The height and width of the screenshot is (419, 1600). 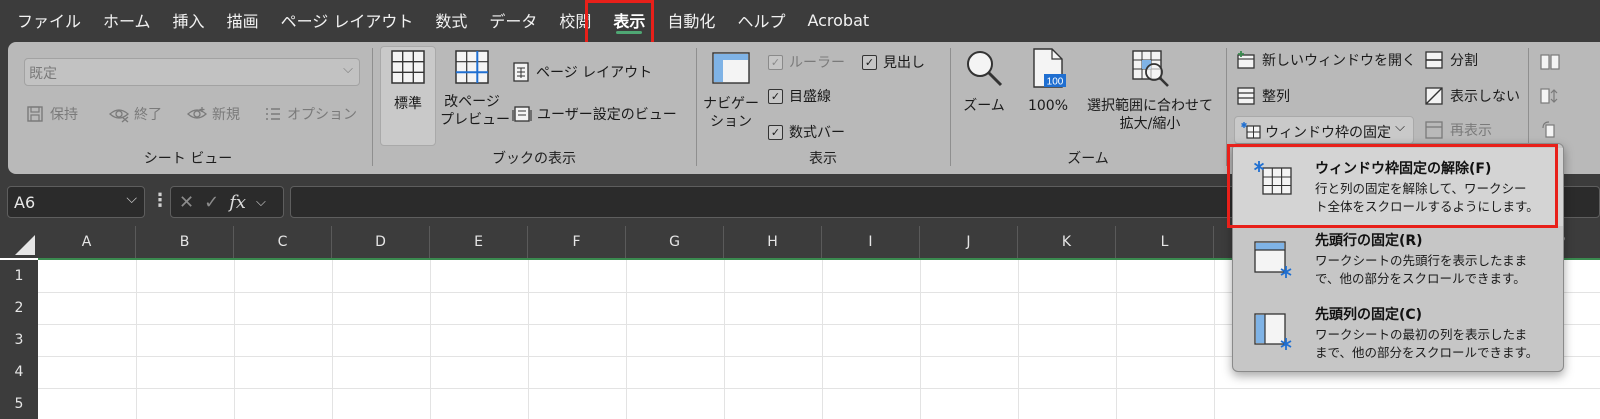 I want to click on freeze-first-column-desc-line-1: ワークシートの最初の列を表示したま, so click(x=1421, y=334).